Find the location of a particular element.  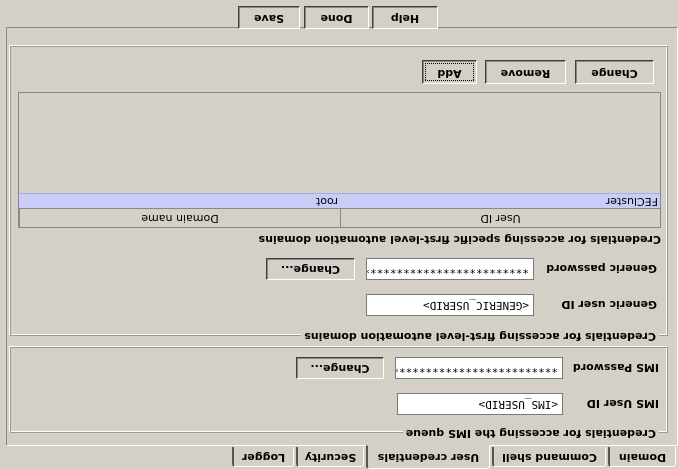

add-domain-credential-button: Add is located at coordinates (449, 72).